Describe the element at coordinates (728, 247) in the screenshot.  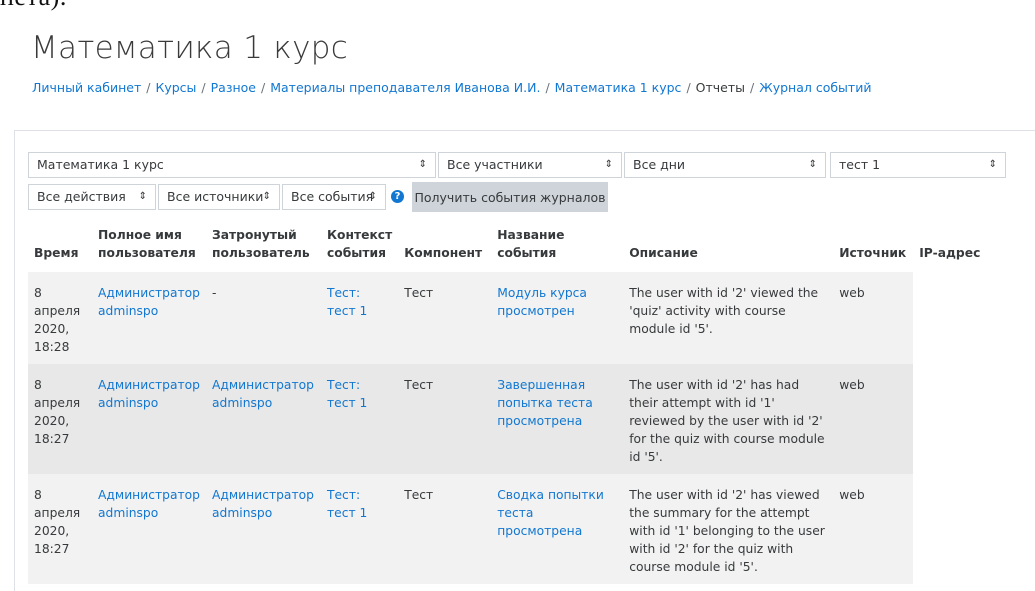
I see `column-header-description: Описание` at that location.